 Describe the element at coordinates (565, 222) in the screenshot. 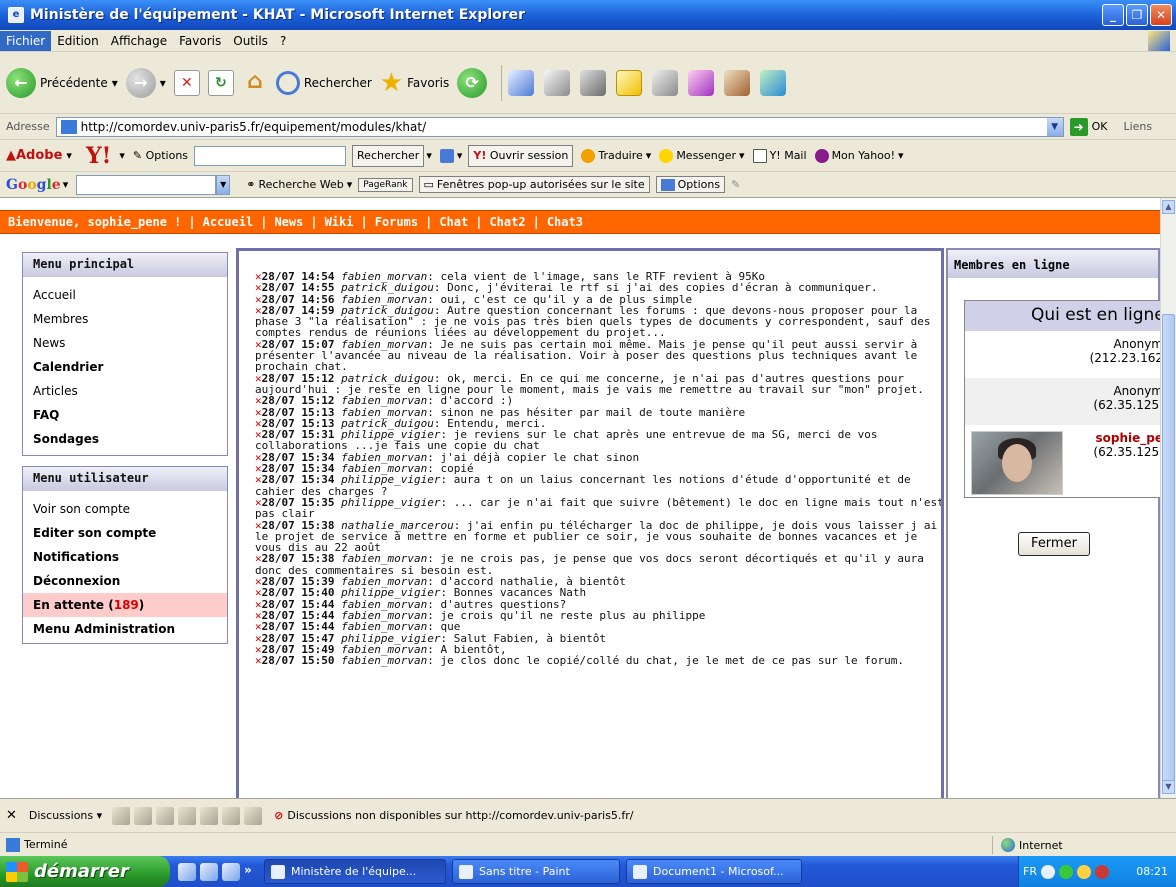

I see `nav-chat3: Chat3` at that location.